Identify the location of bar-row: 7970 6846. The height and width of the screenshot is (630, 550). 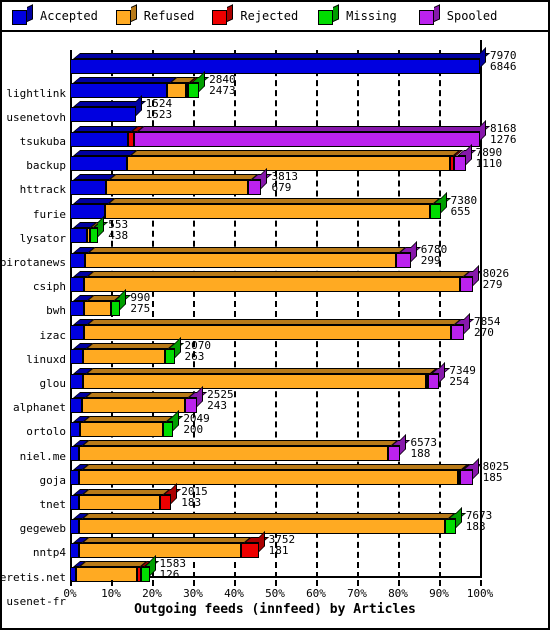
(293, 62).